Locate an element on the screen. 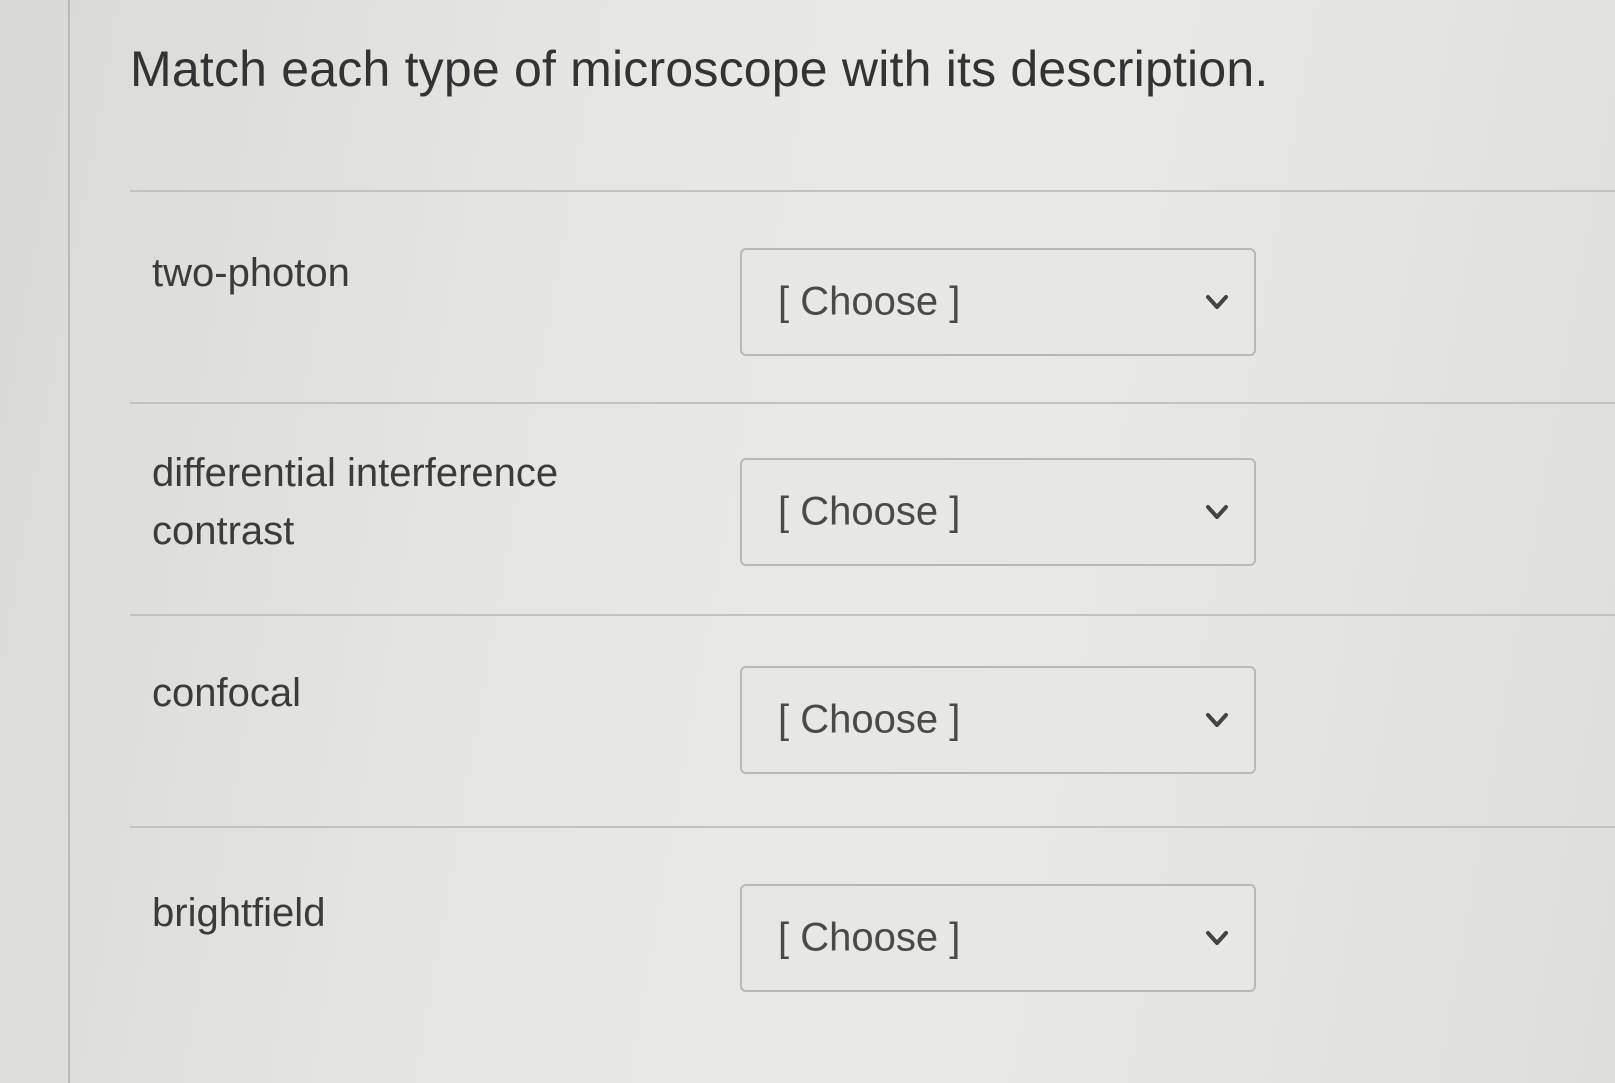 This screenshot has height=1083, width=1615. term-label: brightfield is located at coordinates (239, 913).